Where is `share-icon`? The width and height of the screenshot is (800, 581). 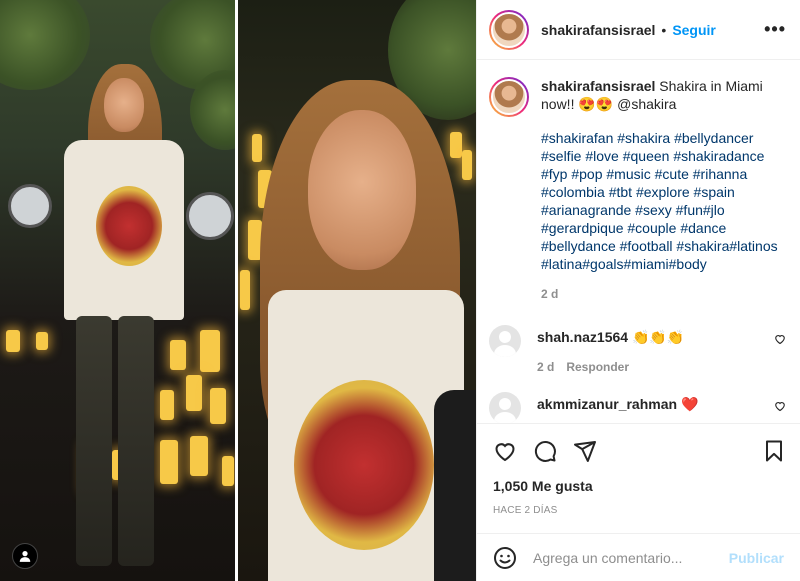 share-icon is located at coordinates (585, 451).